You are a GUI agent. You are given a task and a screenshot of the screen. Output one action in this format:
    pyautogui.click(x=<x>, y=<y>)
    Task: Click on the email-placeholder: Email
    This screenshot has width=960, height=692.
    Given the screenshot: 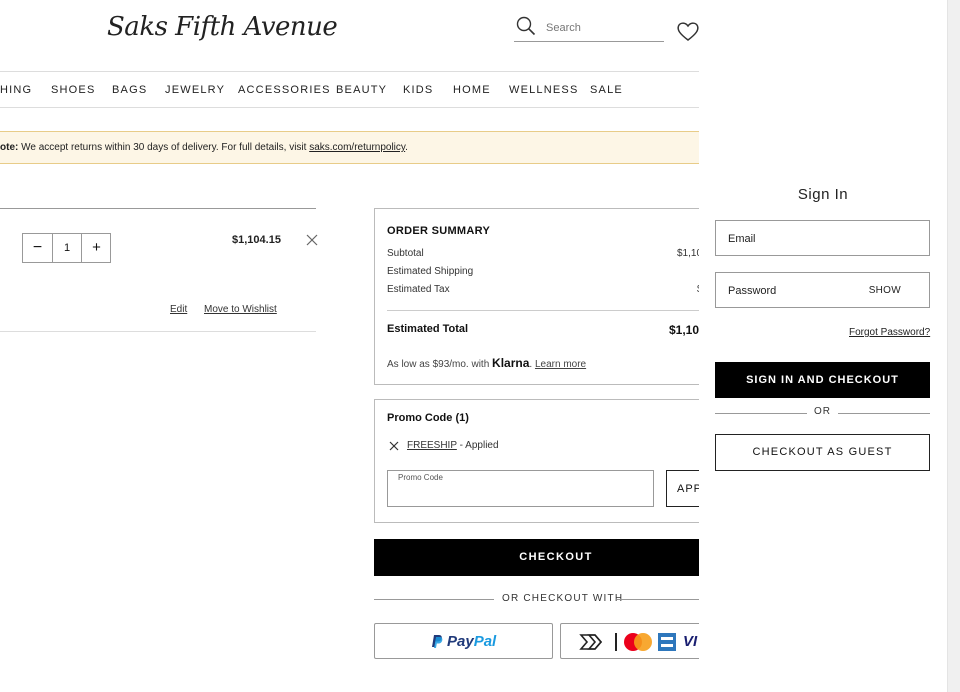 What is the action you would take?
    pyautogui.click(x=742, y=239)
    